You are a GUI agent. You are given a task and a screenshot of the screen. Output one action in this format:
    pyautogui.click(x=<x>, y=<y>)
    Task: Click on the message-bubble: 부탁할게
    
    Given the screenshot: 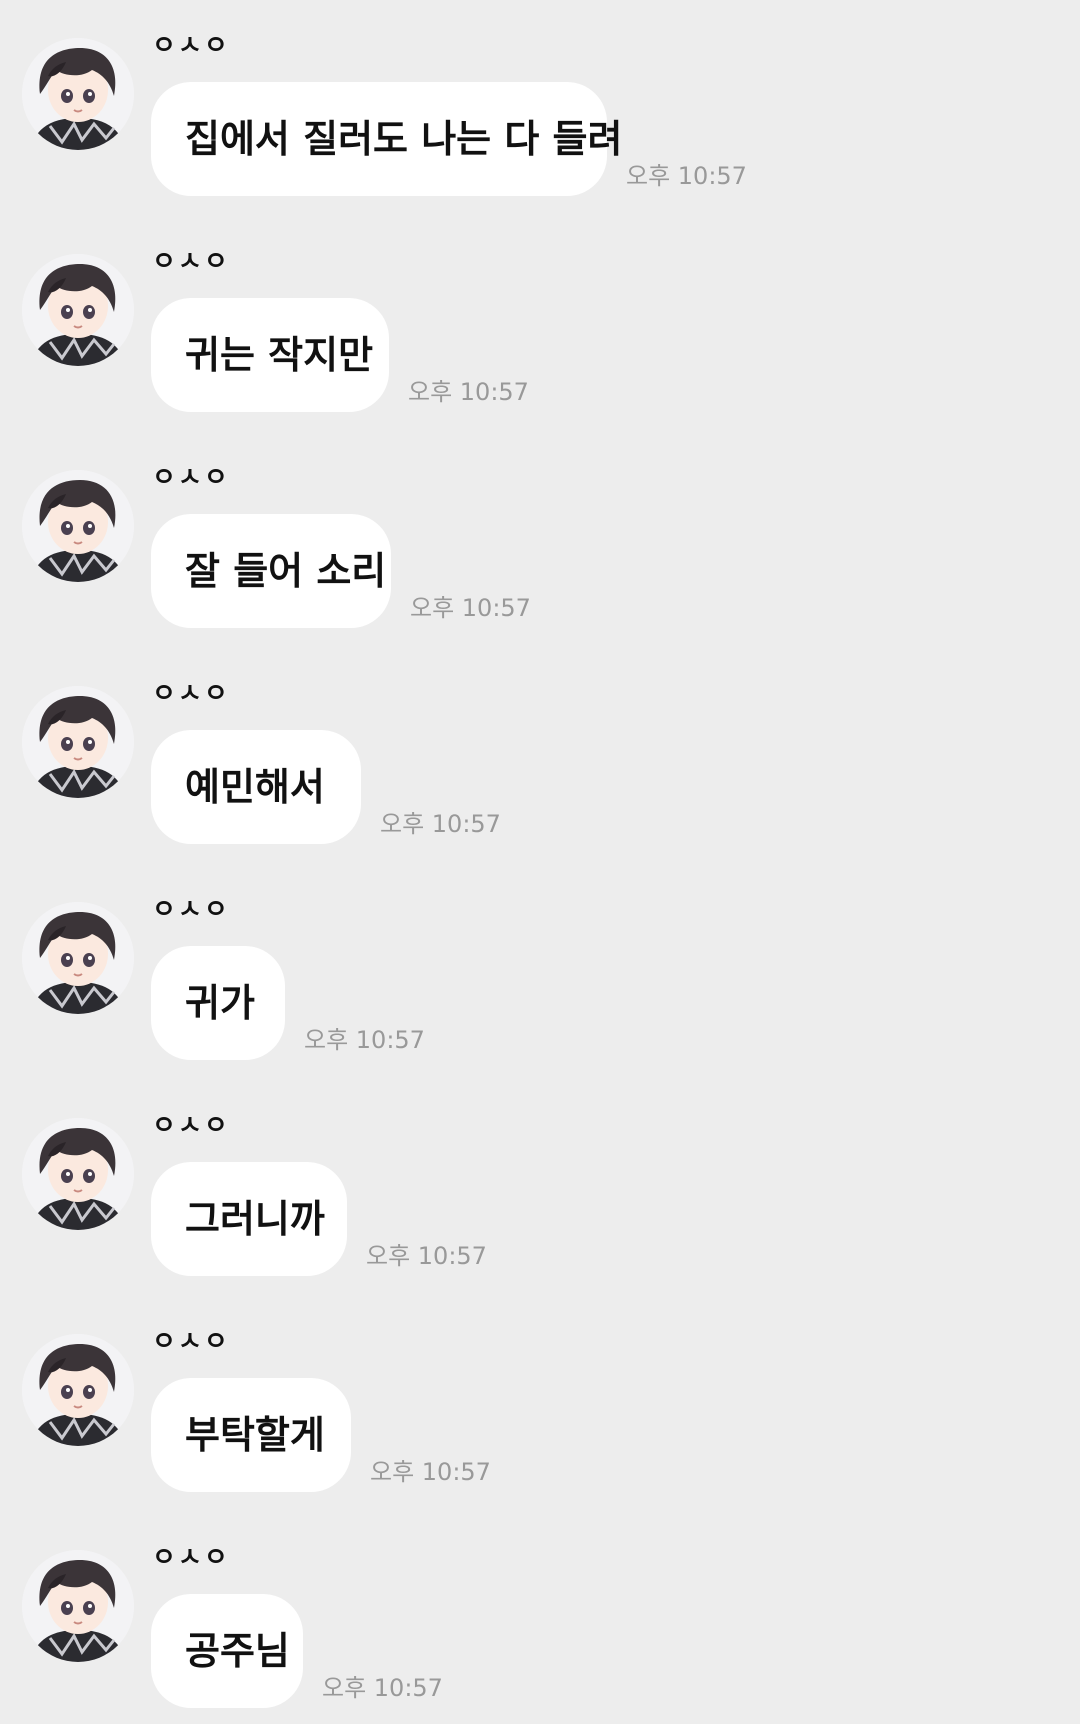 What is the action you would take?
    pyautogui.click(x=251, y=1435)
    